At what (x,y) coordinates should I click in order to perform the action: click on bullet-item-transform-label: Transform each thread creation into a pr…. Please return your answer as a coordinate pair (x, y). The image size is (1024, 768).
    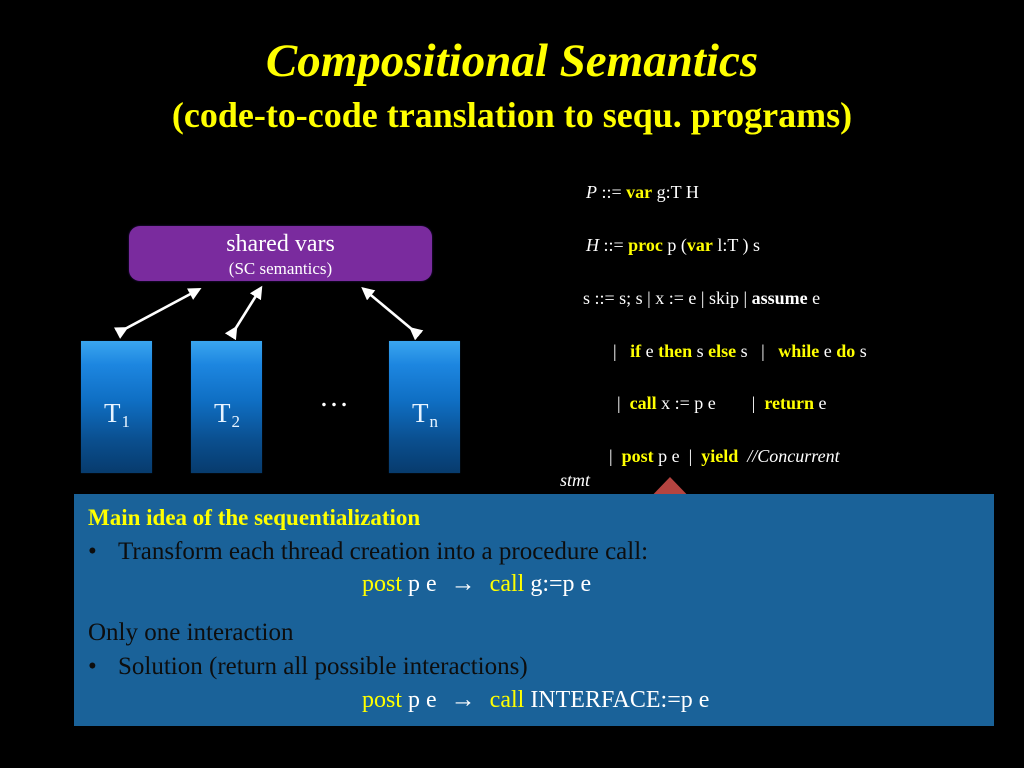
    Looking at the image, I should click on (383, 551).